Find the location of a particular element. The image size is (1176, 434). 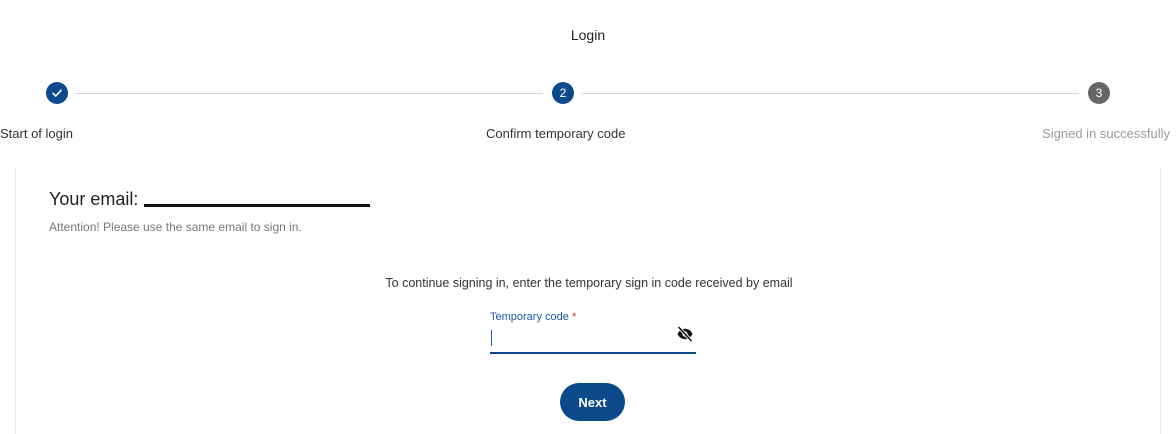

temporary-code-label-text: Temporary code is located at coordinates (529, 317).